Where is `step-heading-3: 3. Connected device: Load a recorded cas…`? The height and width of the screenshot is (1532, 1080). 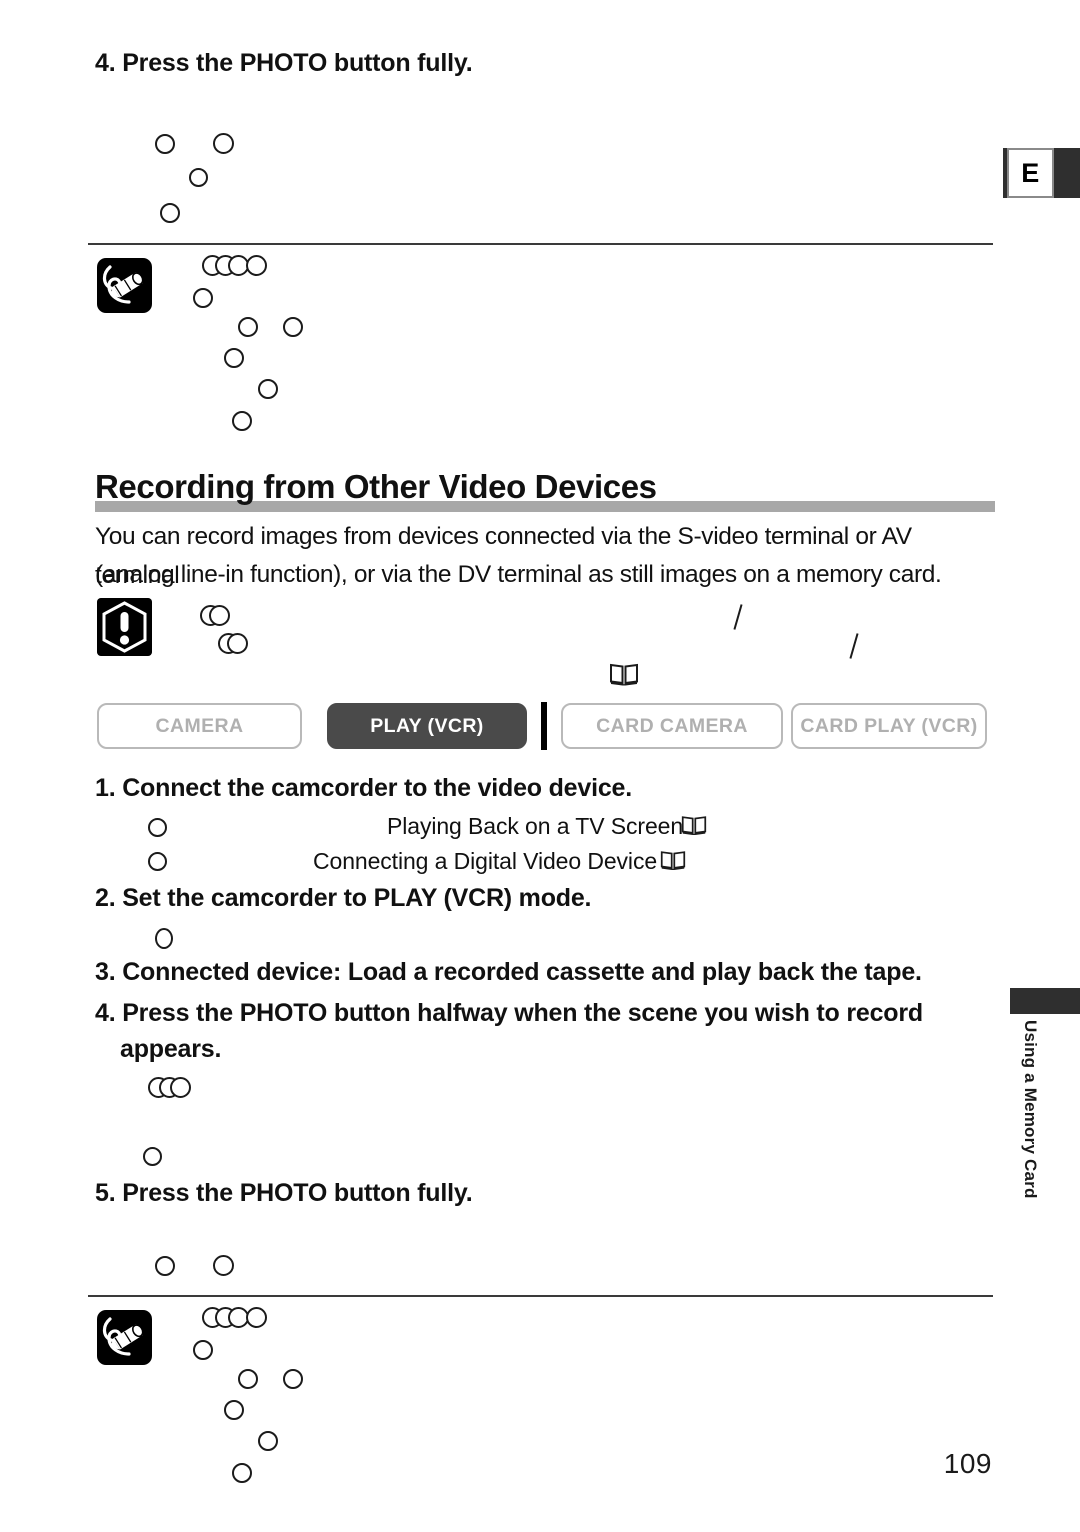
step-heading-3: 3. Connected device: Load a recorded cas… is located at coordinates (508, 972).